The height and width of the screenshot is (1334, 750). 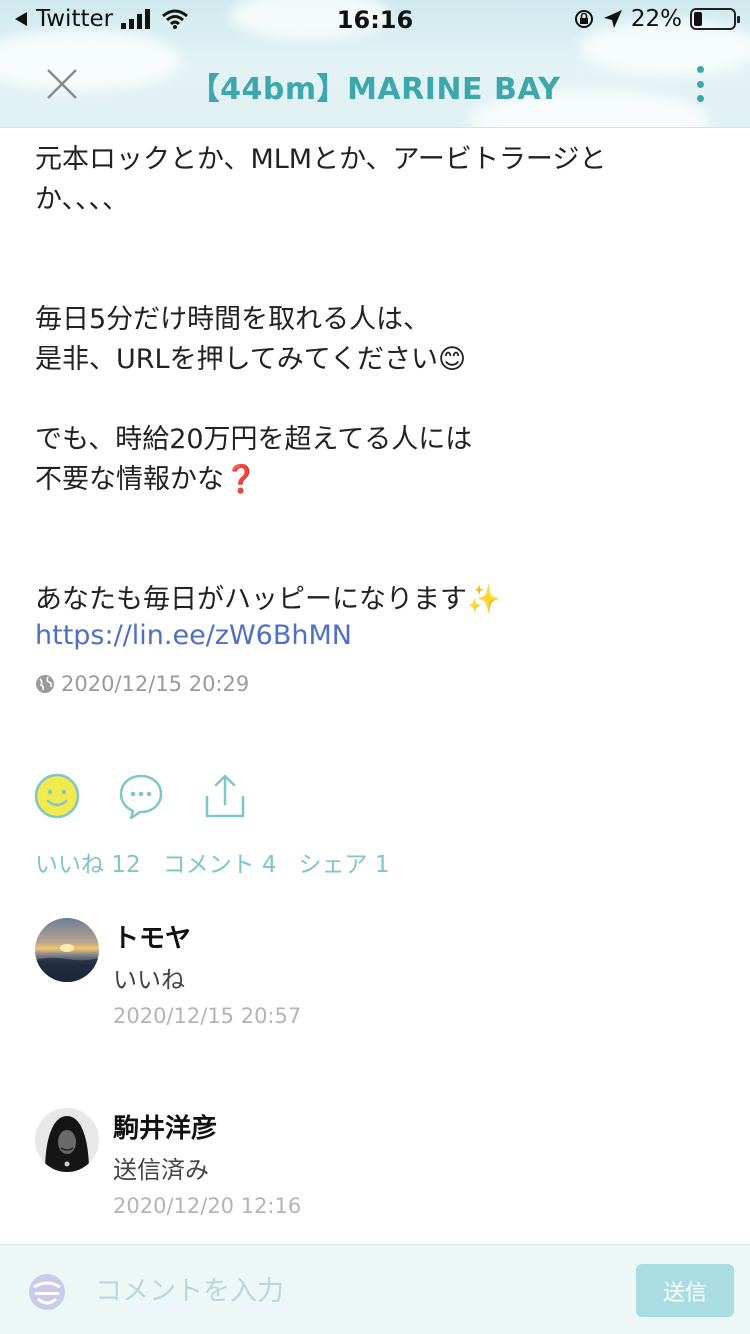 What do you see at coordinates (193, 635) in the screenshot?
I see `post-link: https://lin.ee/zW6BhMN` at bounding box center [193, 635].